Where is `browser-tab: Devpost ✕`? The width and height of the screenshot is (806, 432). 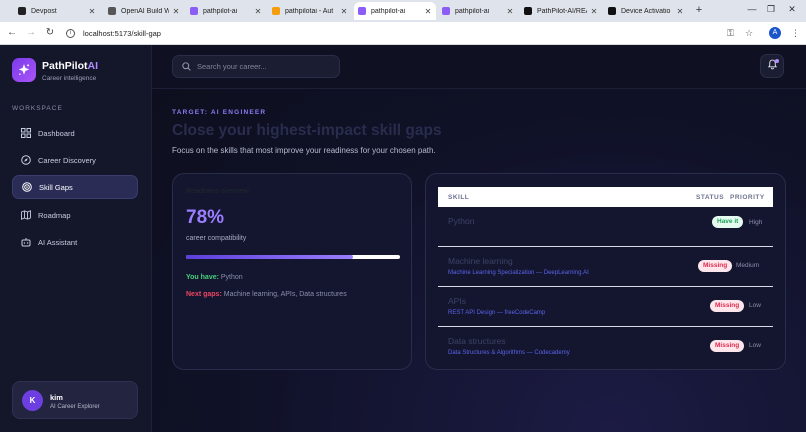 browser-tab: Devpost ✕ is located at coordinates (57, 11).